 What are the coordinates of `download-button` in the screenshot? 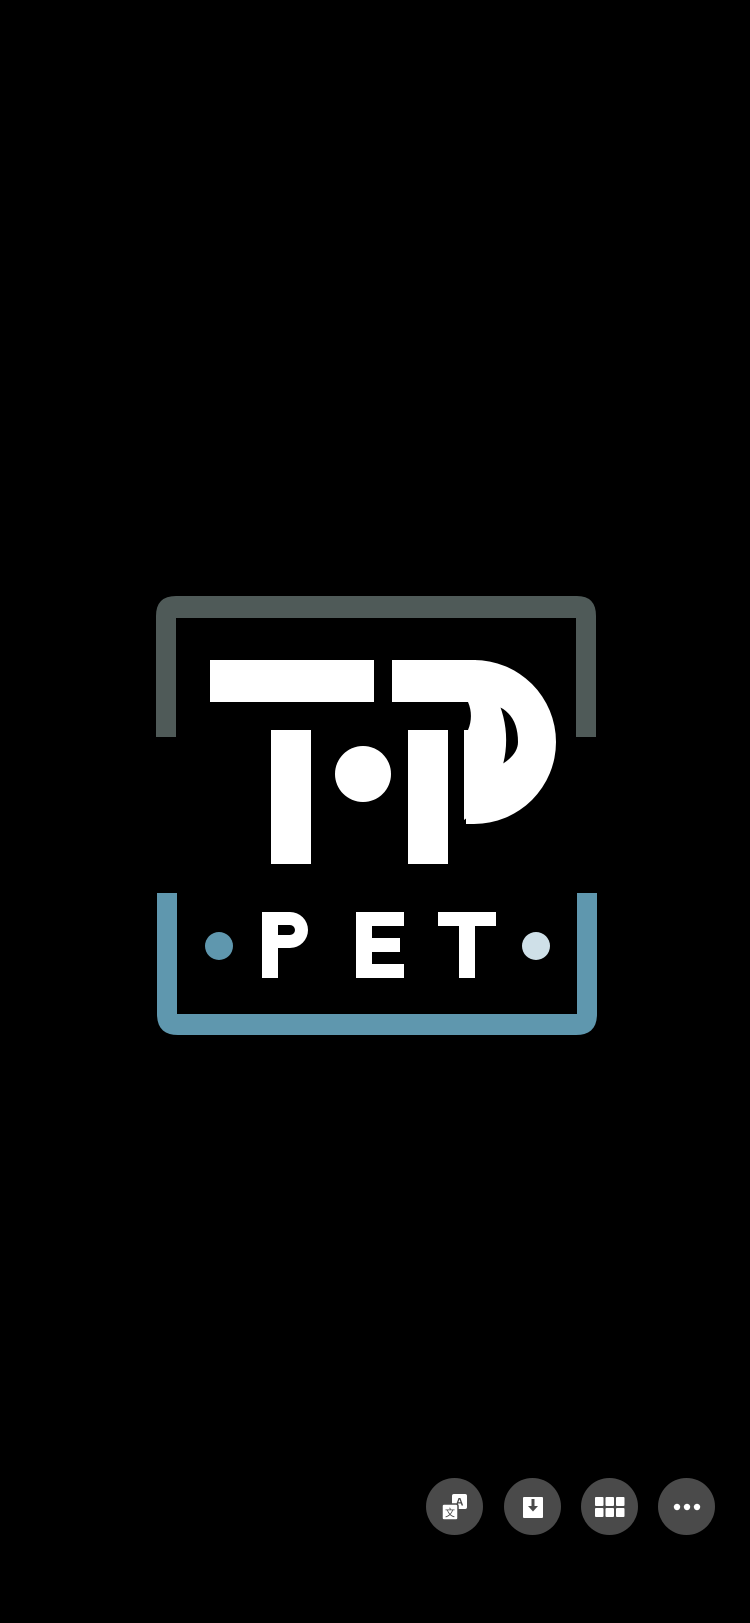 It's located at (532, 1506).